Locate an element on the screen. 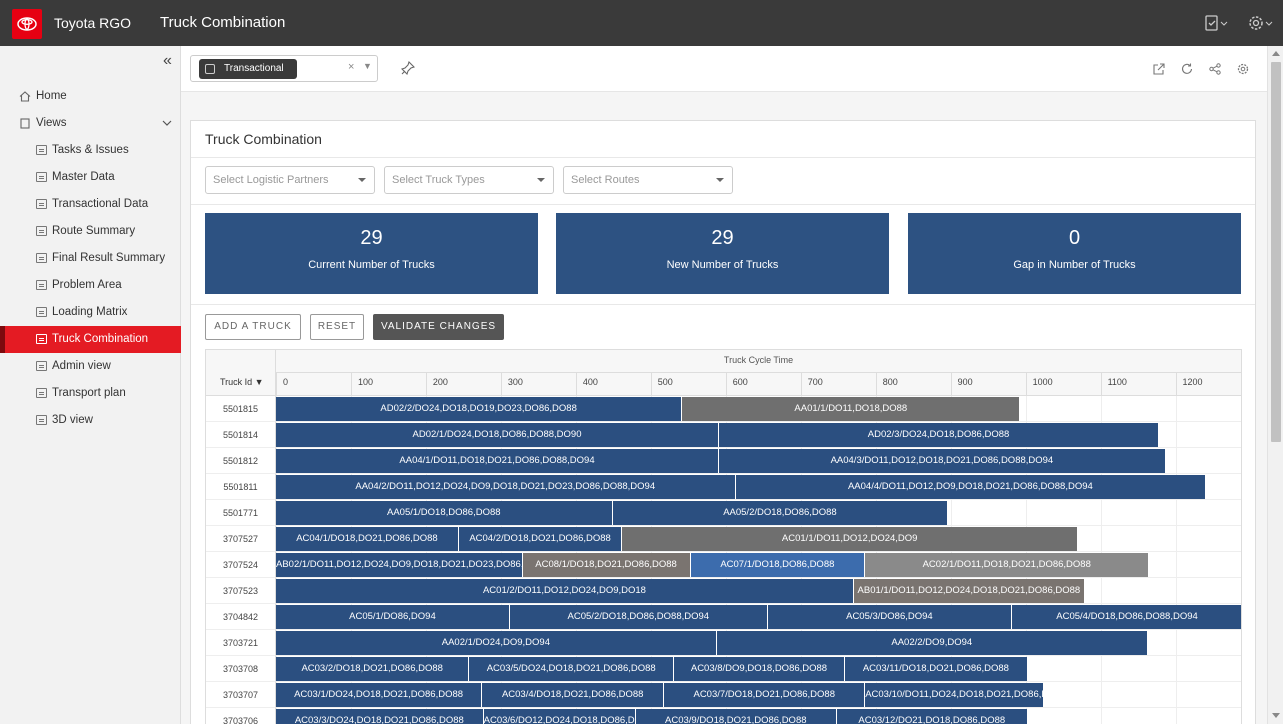  truck-id-cell: 5501814 is located at coordinates (241, 435).